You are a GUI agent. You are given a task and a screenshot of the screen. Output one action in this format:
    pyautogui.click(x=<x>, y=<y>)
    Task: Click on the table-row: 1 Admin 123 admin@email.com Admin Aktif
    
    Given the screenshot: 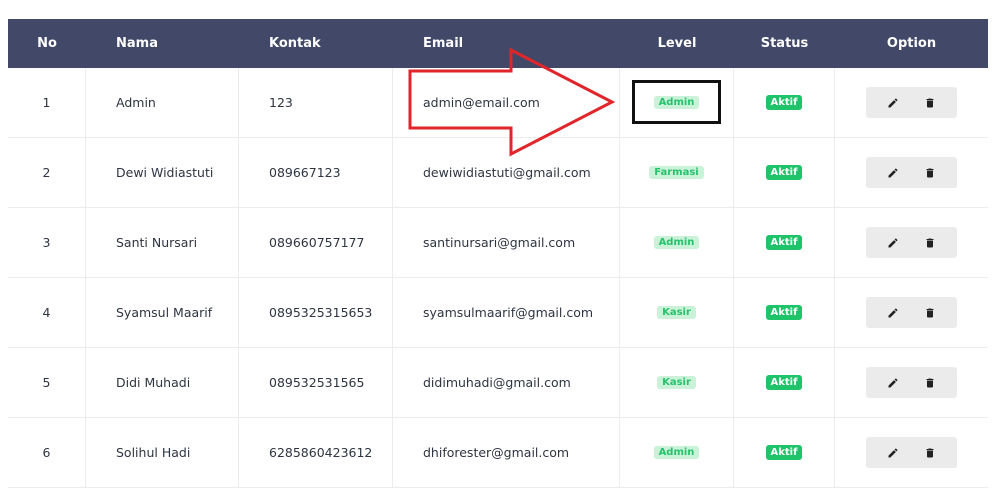 What is the action you would take?
    pyautogui.click(x=498, y=103)
    